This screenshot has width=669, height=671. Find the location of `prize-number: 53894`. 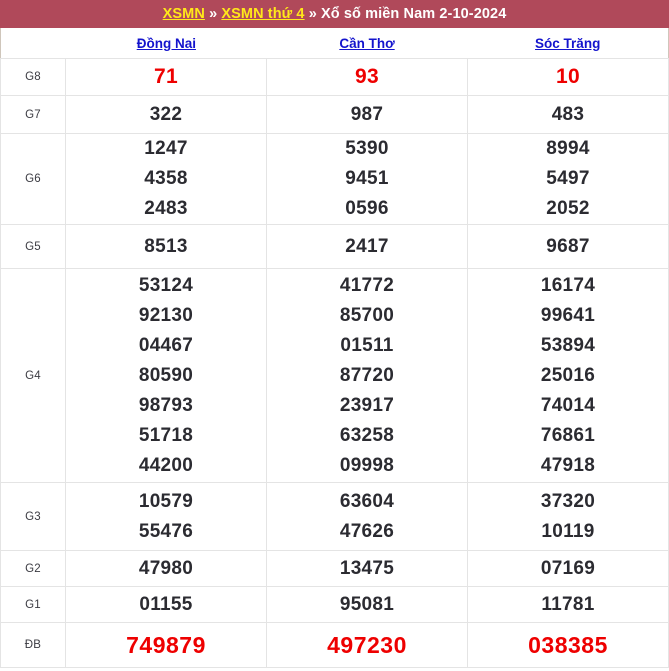

prize-number: 53894 is located at coordinates (568, 345).